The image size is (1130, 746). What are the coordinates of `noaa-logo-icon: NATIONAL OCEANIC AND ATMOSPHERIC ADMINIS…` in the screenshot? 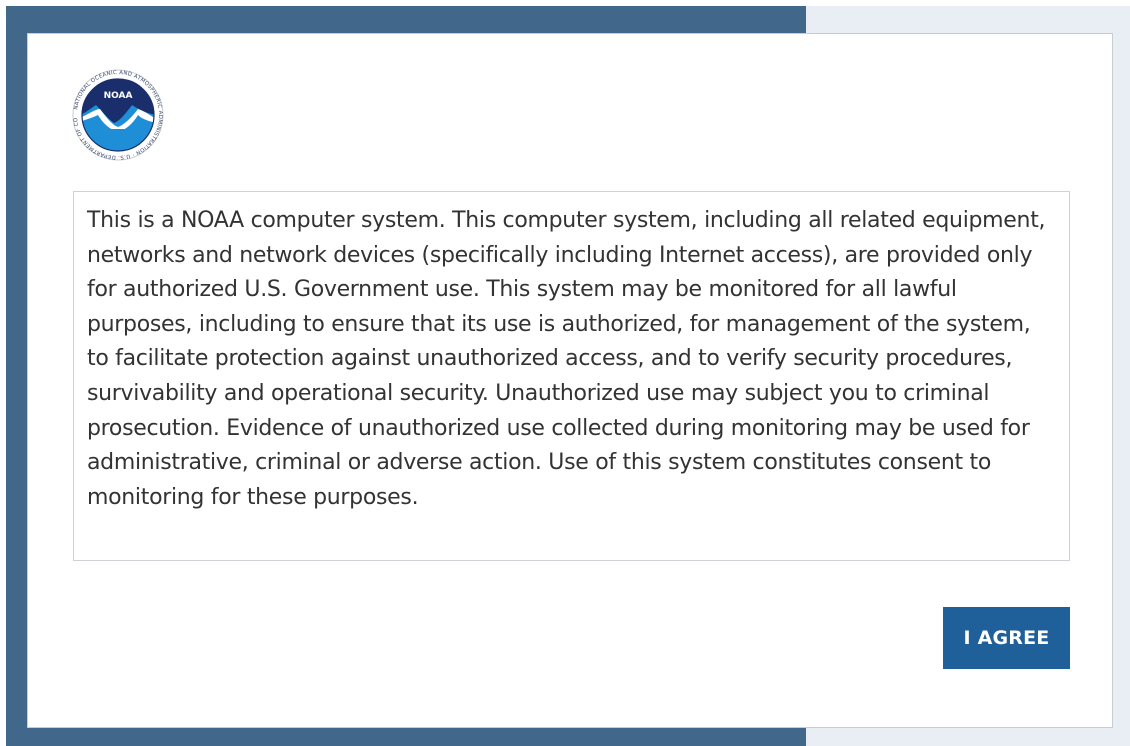 It's located at (117, 113).